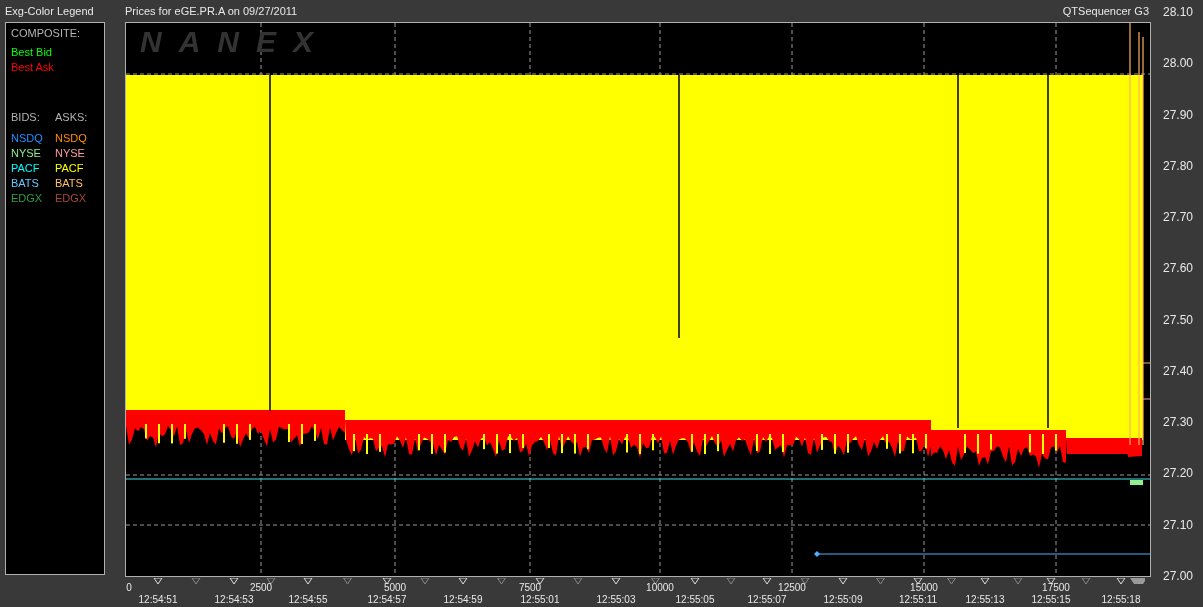 This screenshot has height=607, width=1203. I want to click on axis-tick-label: 0, so click(129, 587).